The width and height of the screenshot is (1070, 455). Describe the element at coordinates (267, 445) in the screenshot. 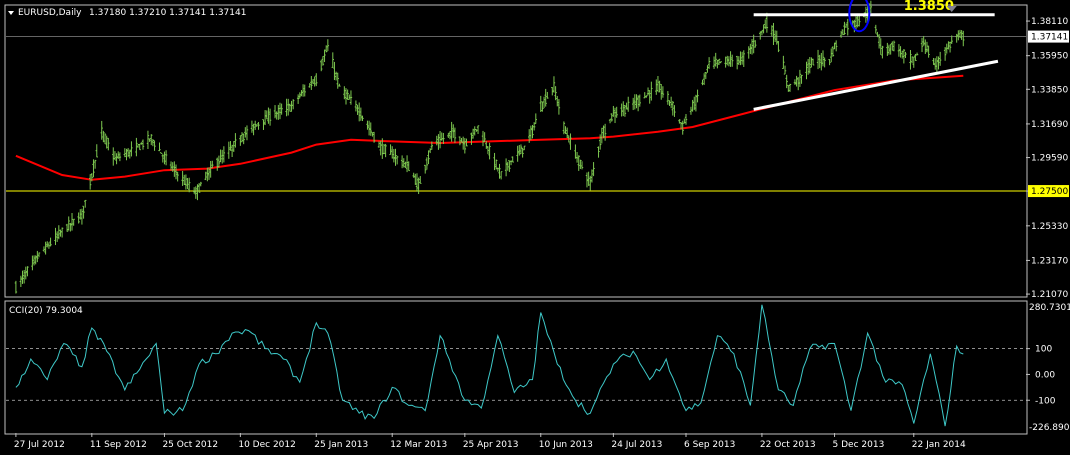

I see `x-tick-label: 10 Dec 2012` at that location.